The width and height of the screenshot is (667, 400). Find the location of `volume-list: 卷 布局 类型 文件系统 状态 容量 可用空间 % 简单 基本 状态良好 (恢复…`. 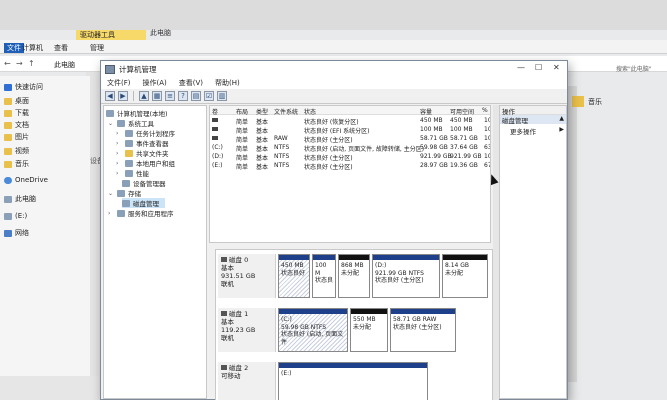

volume-list: 卷 布局 类型 文件系统 状态 容量 可用空间 % 简单 基本 状态良好 (恢复… is located at coordinates (350, 174).